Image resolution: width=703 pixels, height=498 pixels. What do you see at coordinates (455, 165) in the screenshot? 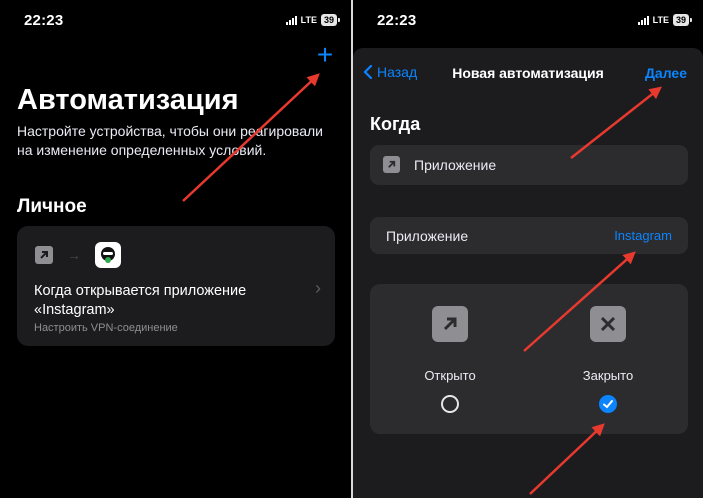
I see `trigger-app-label: Приложение` at bounding box center [455, 165].